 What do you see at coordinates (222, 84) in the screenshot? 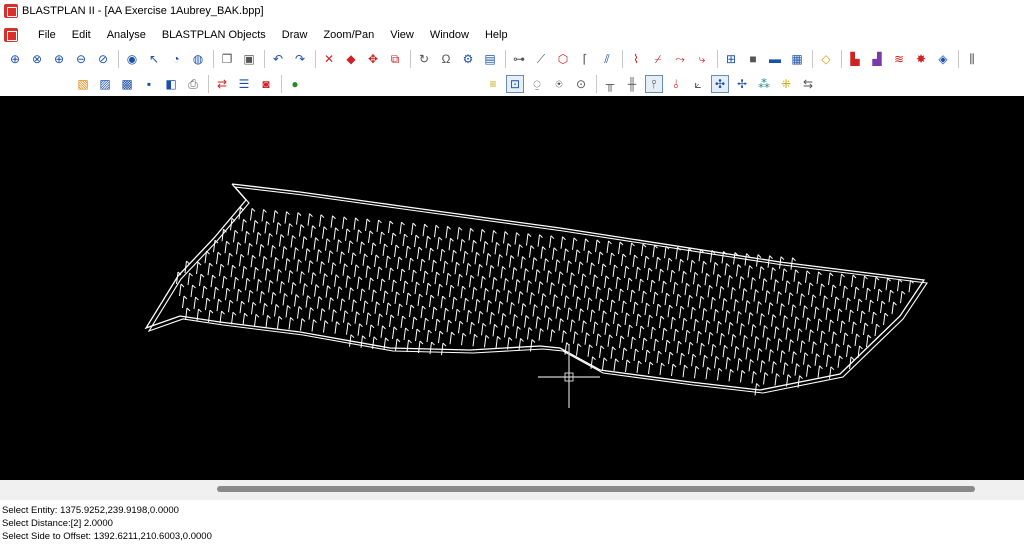
I see `export-icon: ⇄` at bounding box center [222, 84].